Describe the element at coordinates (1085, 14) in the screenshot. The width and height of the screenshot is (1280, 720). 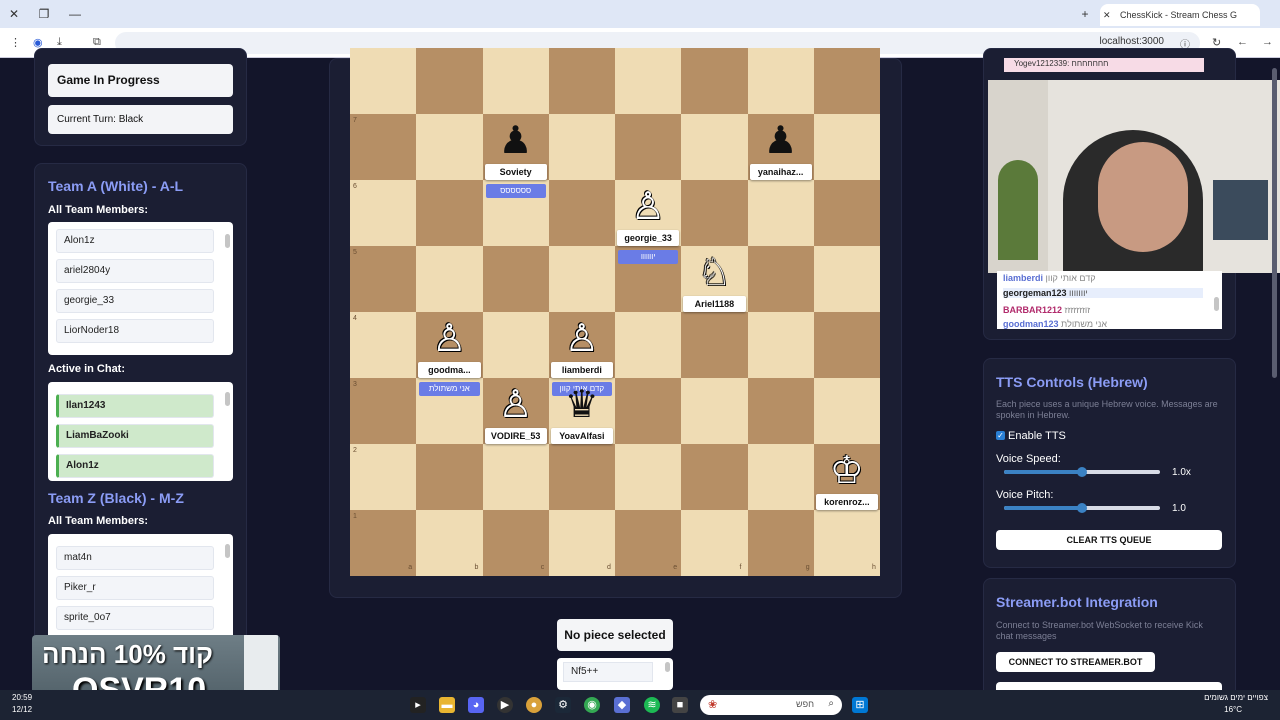
I see `new-tab-icon: +` at that location.